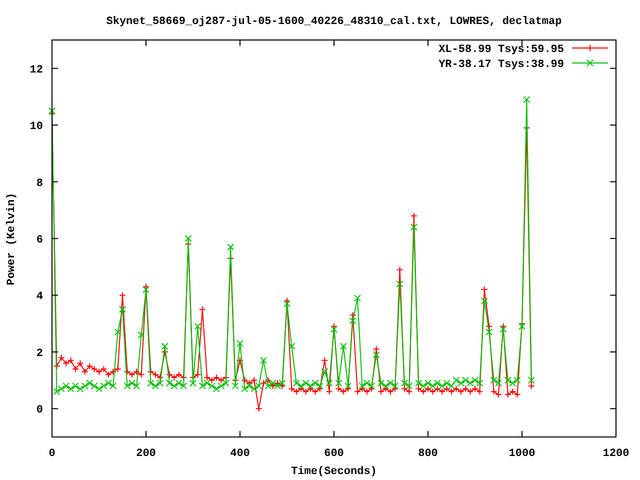 This screenshot has width=640, height=480. Describe the element at coordinates (39, 184) in the screenshot. I see `y-tick-label: 8` at that location.